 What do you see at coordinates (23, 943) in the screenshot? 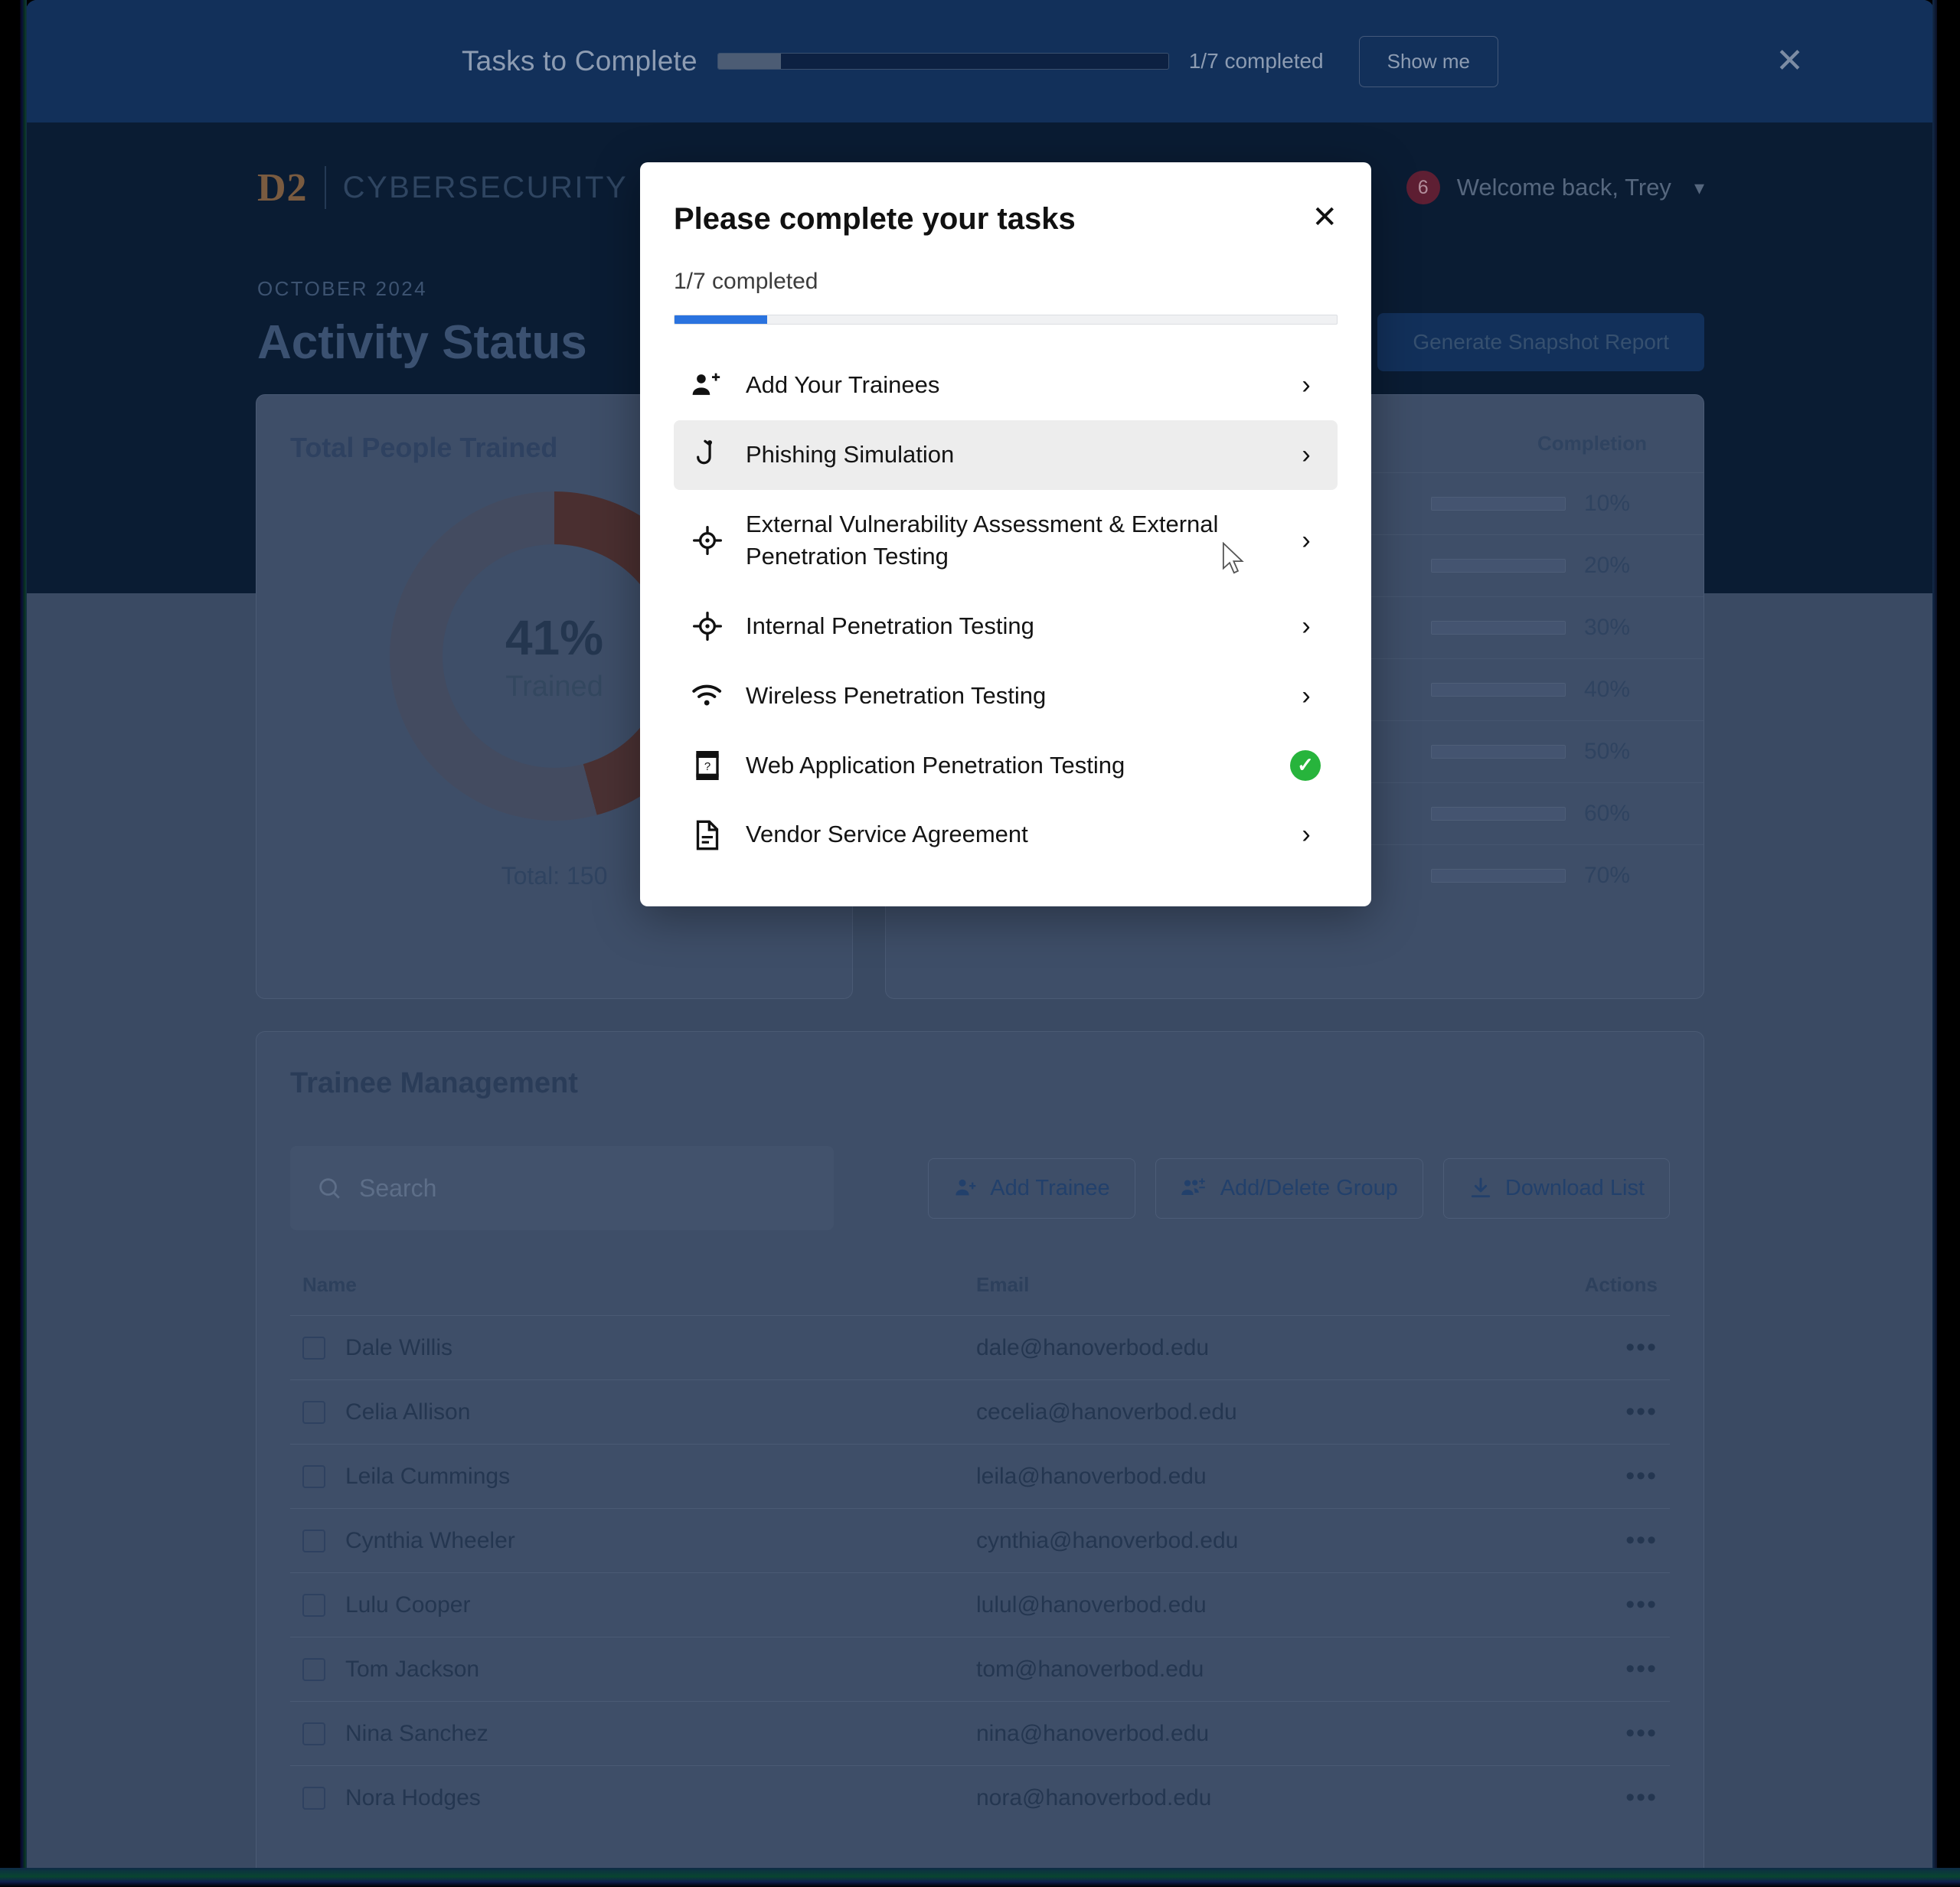
I see `window-left-edge` at bounding box center [23, 943].